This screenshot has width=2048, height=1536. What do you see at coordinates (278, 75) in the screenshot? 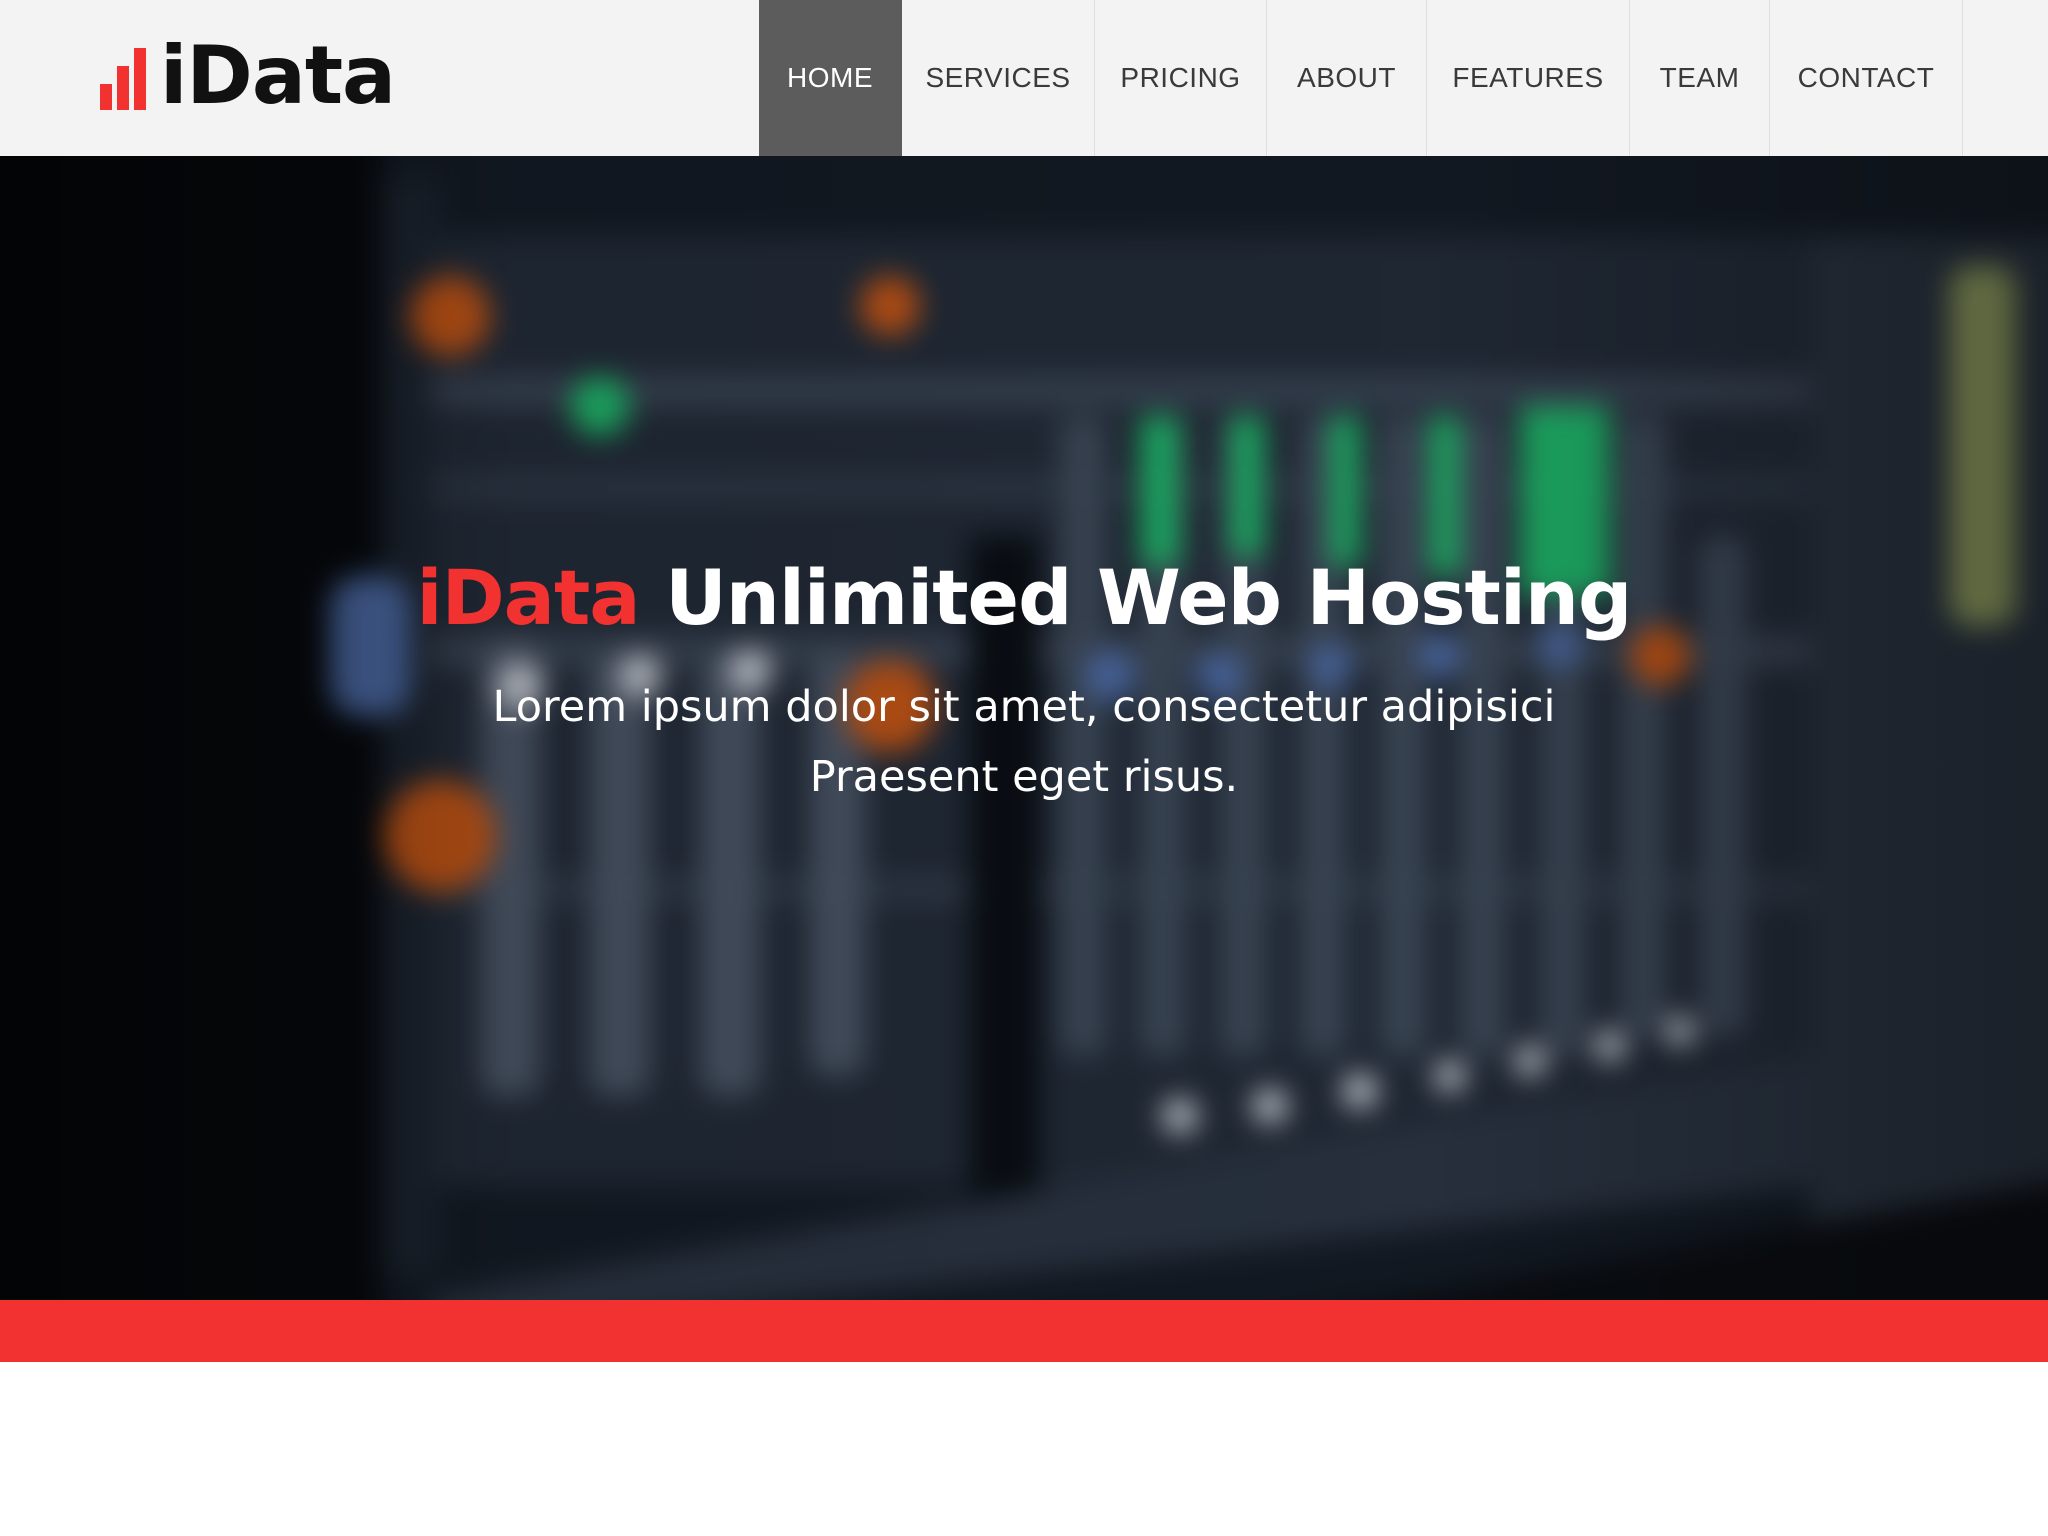
I see `logo-text: iData` at bounding box center [278, 75].